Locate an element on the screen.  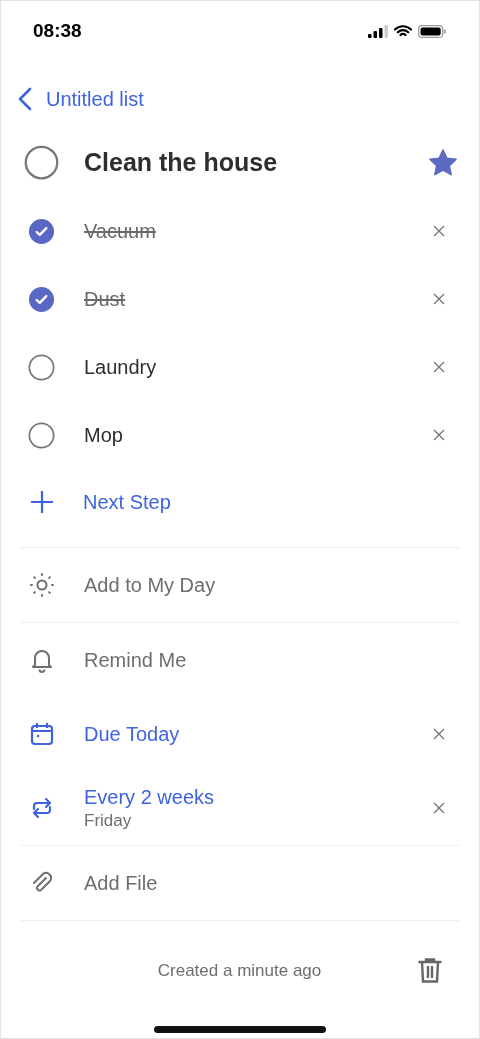
signal-icon is located at coordinates (378, 31).